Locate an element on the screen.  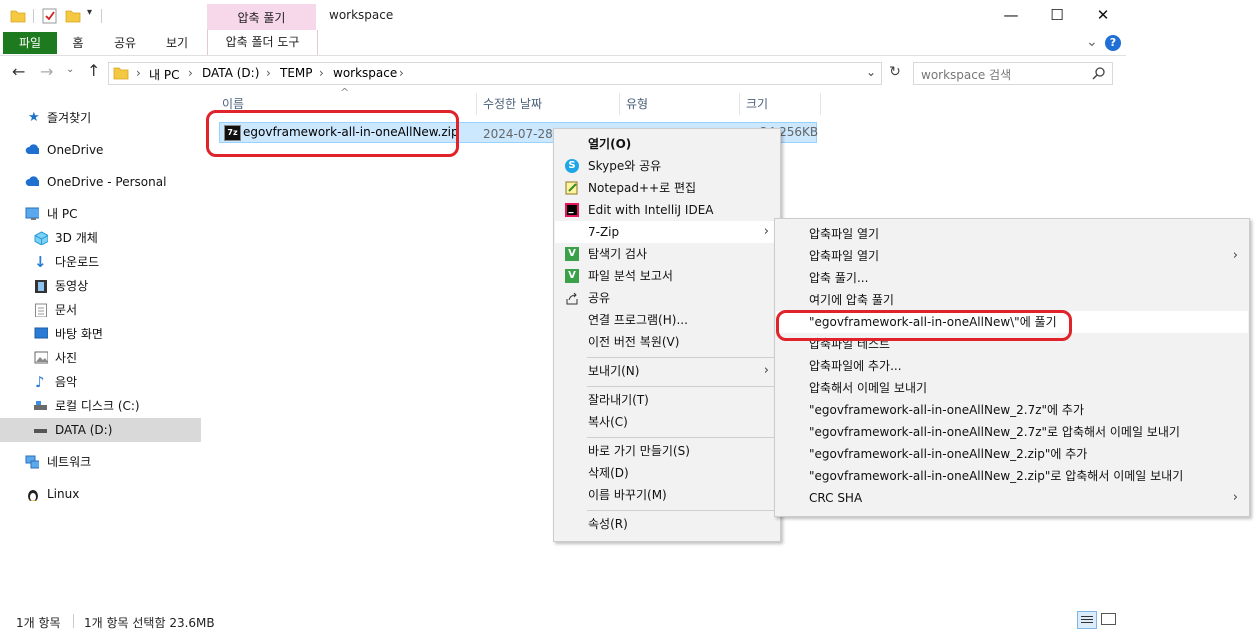
skype-icon: S is located at coordinates (572, 166).